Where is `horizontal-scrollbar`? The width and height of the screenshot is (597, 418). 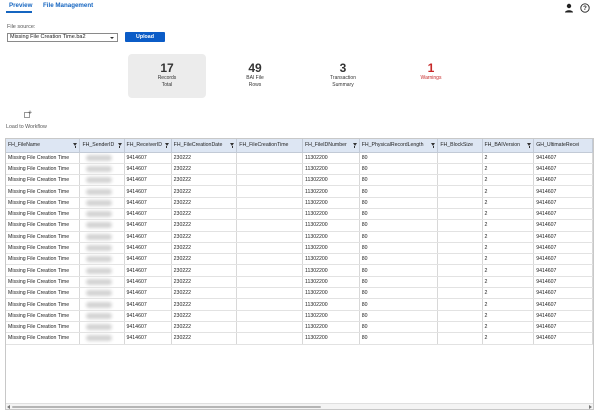
horizontal-scrollbar is located at coordinates (299, 406).